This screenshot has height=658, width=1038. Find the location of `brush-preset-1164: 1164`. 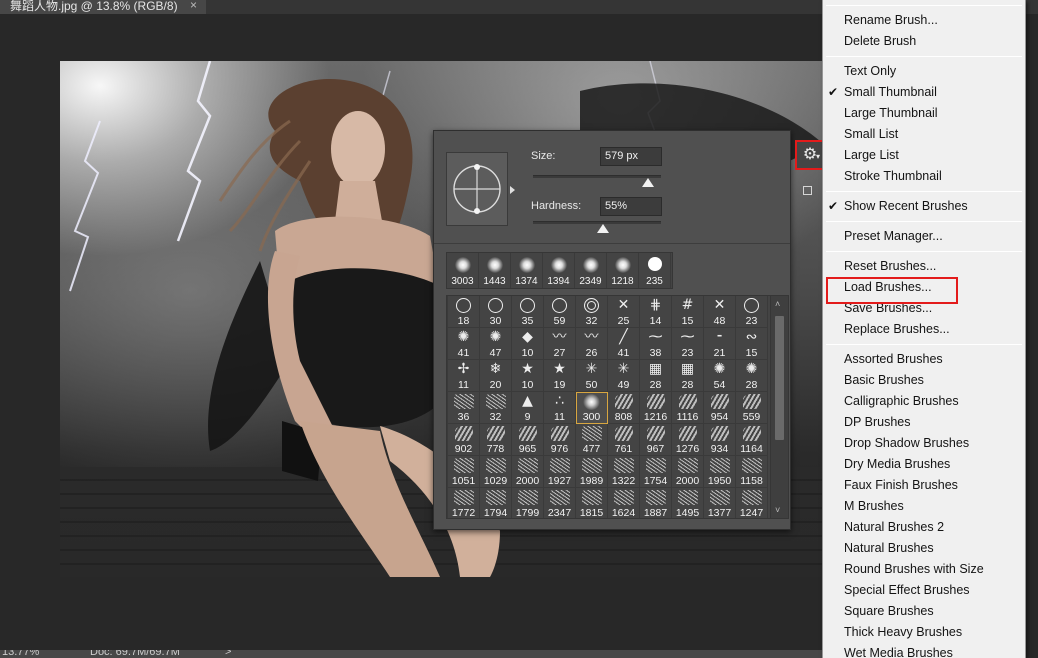

brush-preset-1164: 1164 is located at coordinates (752, 440).